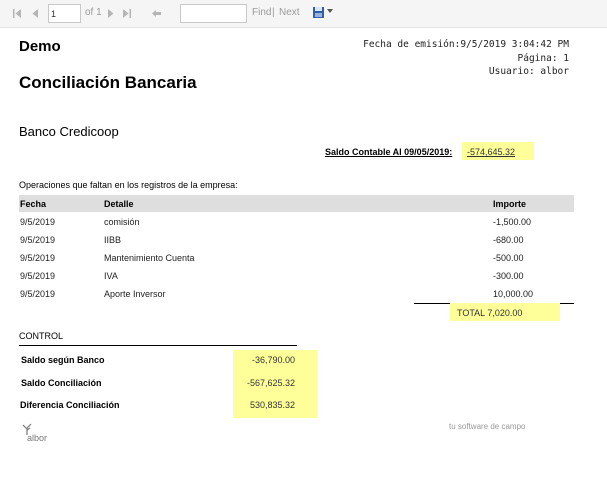  What do you see at coordinates (466, 44) in the screenshot?
I see `emission-date: Fecha de emisión:9/5/2019 3:04:42 PM` at bounding box center [466, 44].